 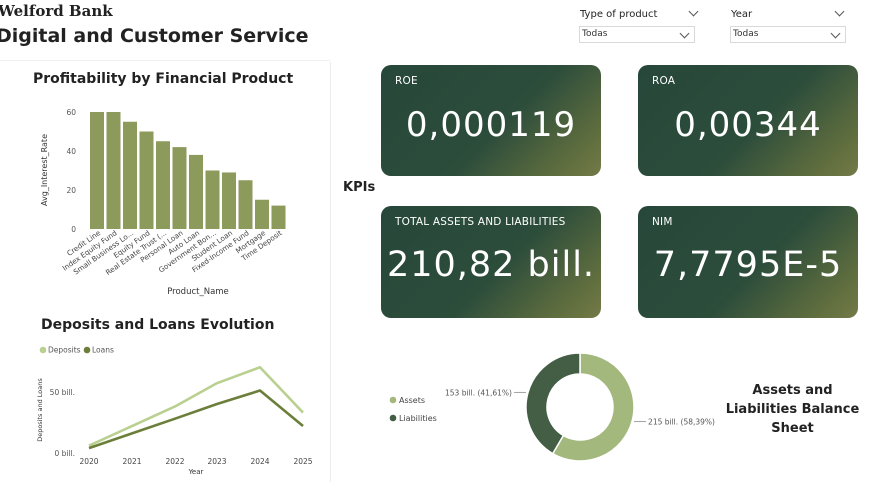 What do you see at coordinates (746, 34) in the screenshot?
I see `filter-year-value: Todas` at bounding box center [746, 34].